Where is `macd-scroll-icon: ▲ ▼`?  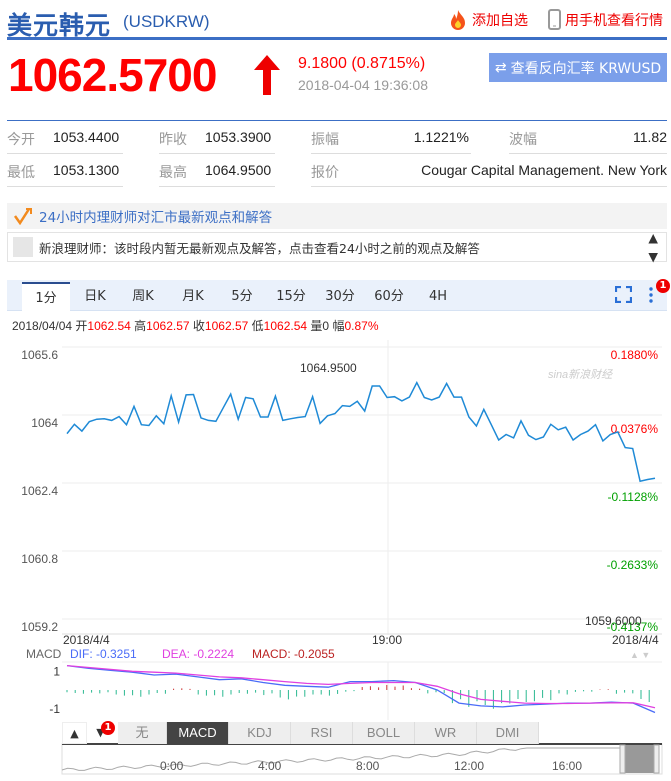
macd-scroll-icon: ▲ ▼ is located at coordinates (640, 655).